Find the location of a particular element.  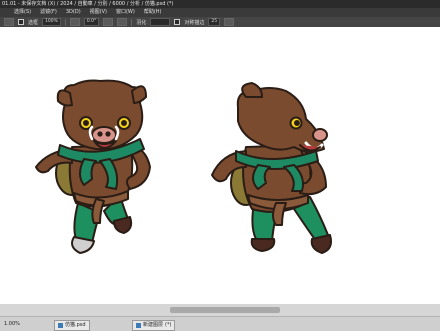

menu-view: 视图(V) is located at coordinates (98, 12).